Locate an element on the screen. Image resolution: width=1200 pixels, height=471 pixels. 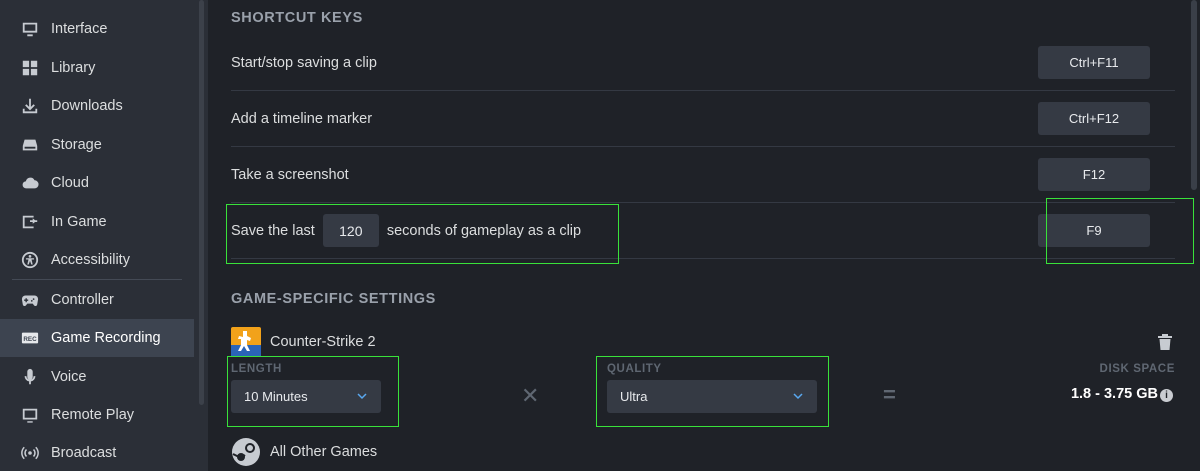
trash-icon is located at coordinates (1165, 342).